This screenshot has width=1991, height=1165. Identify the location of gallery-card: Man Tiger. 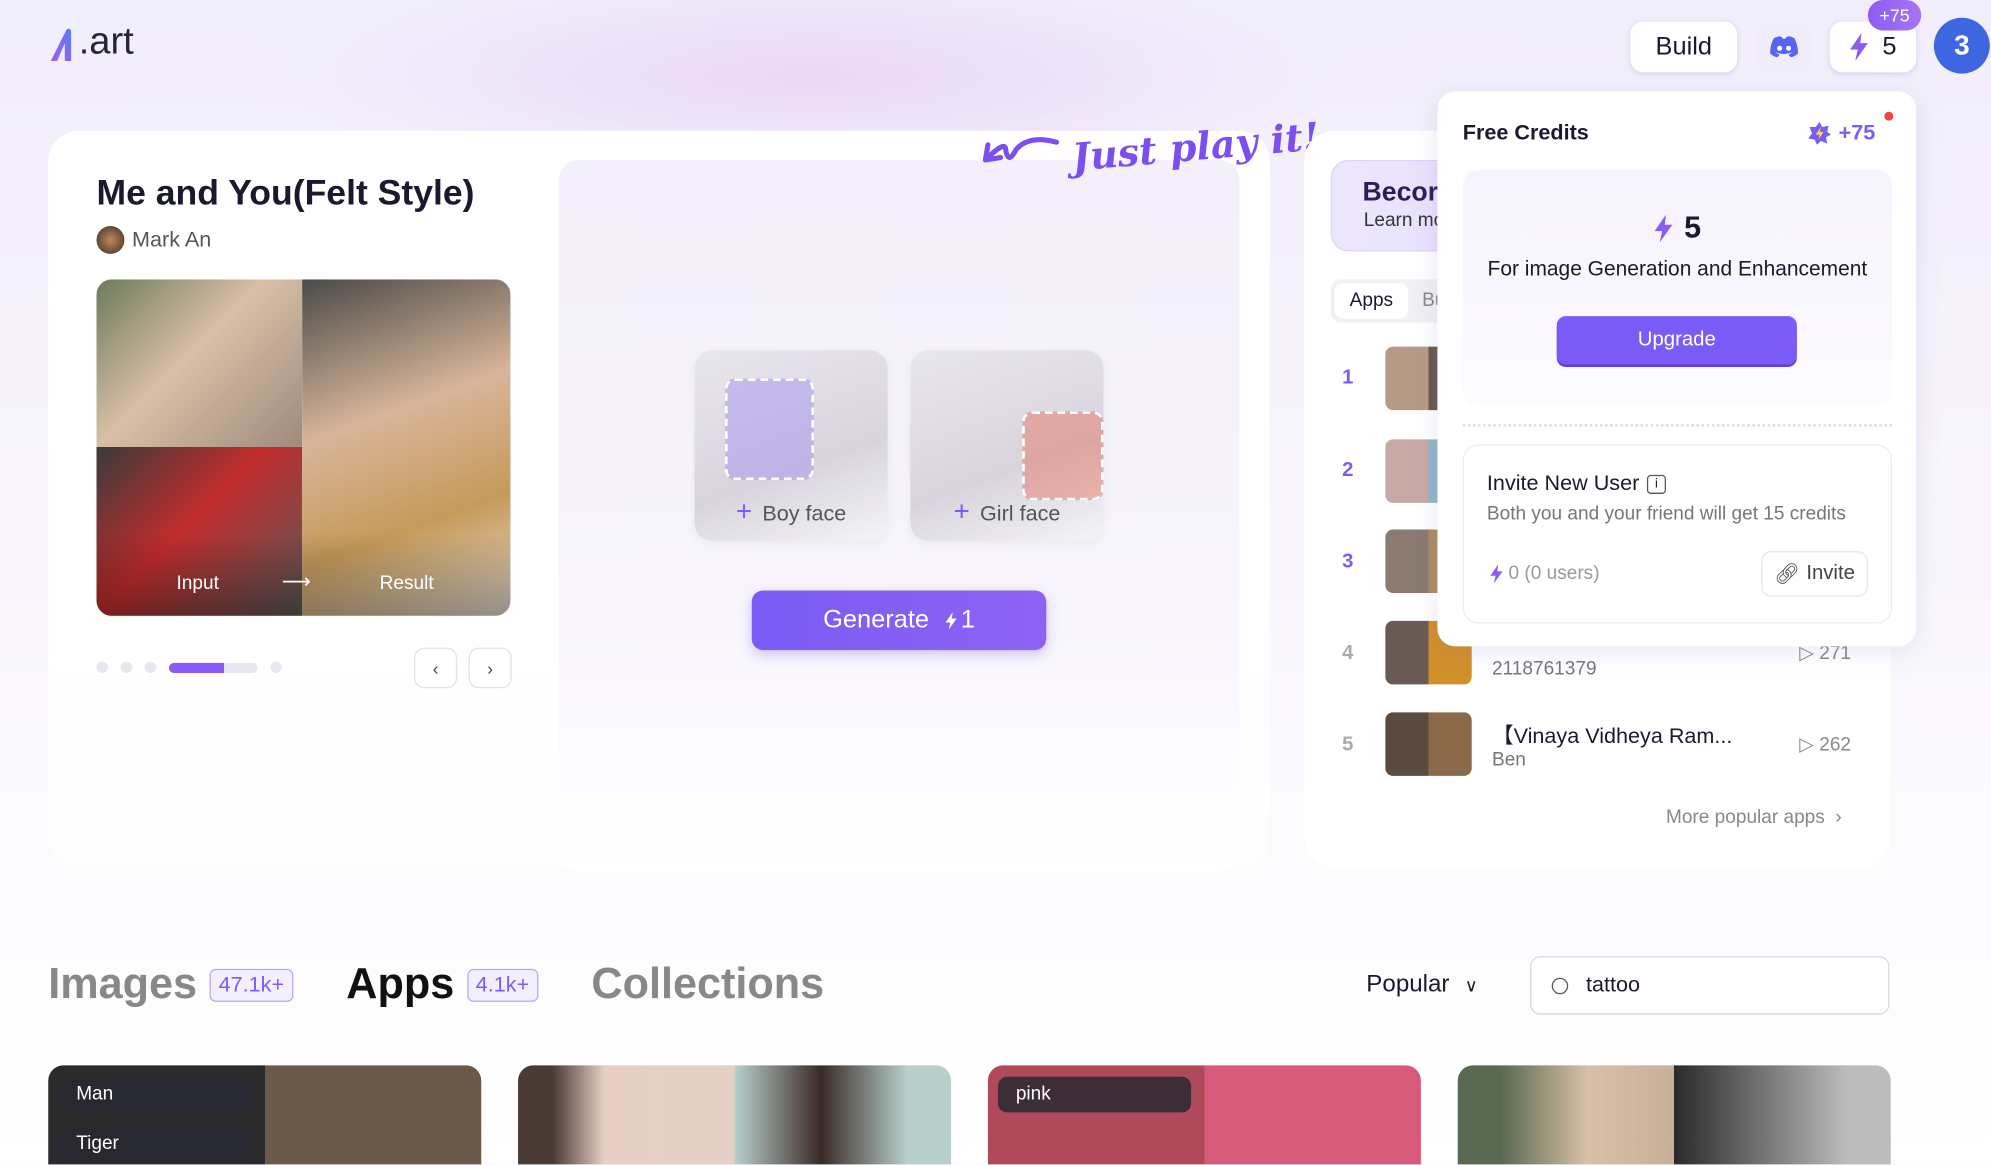
(265, 1115).